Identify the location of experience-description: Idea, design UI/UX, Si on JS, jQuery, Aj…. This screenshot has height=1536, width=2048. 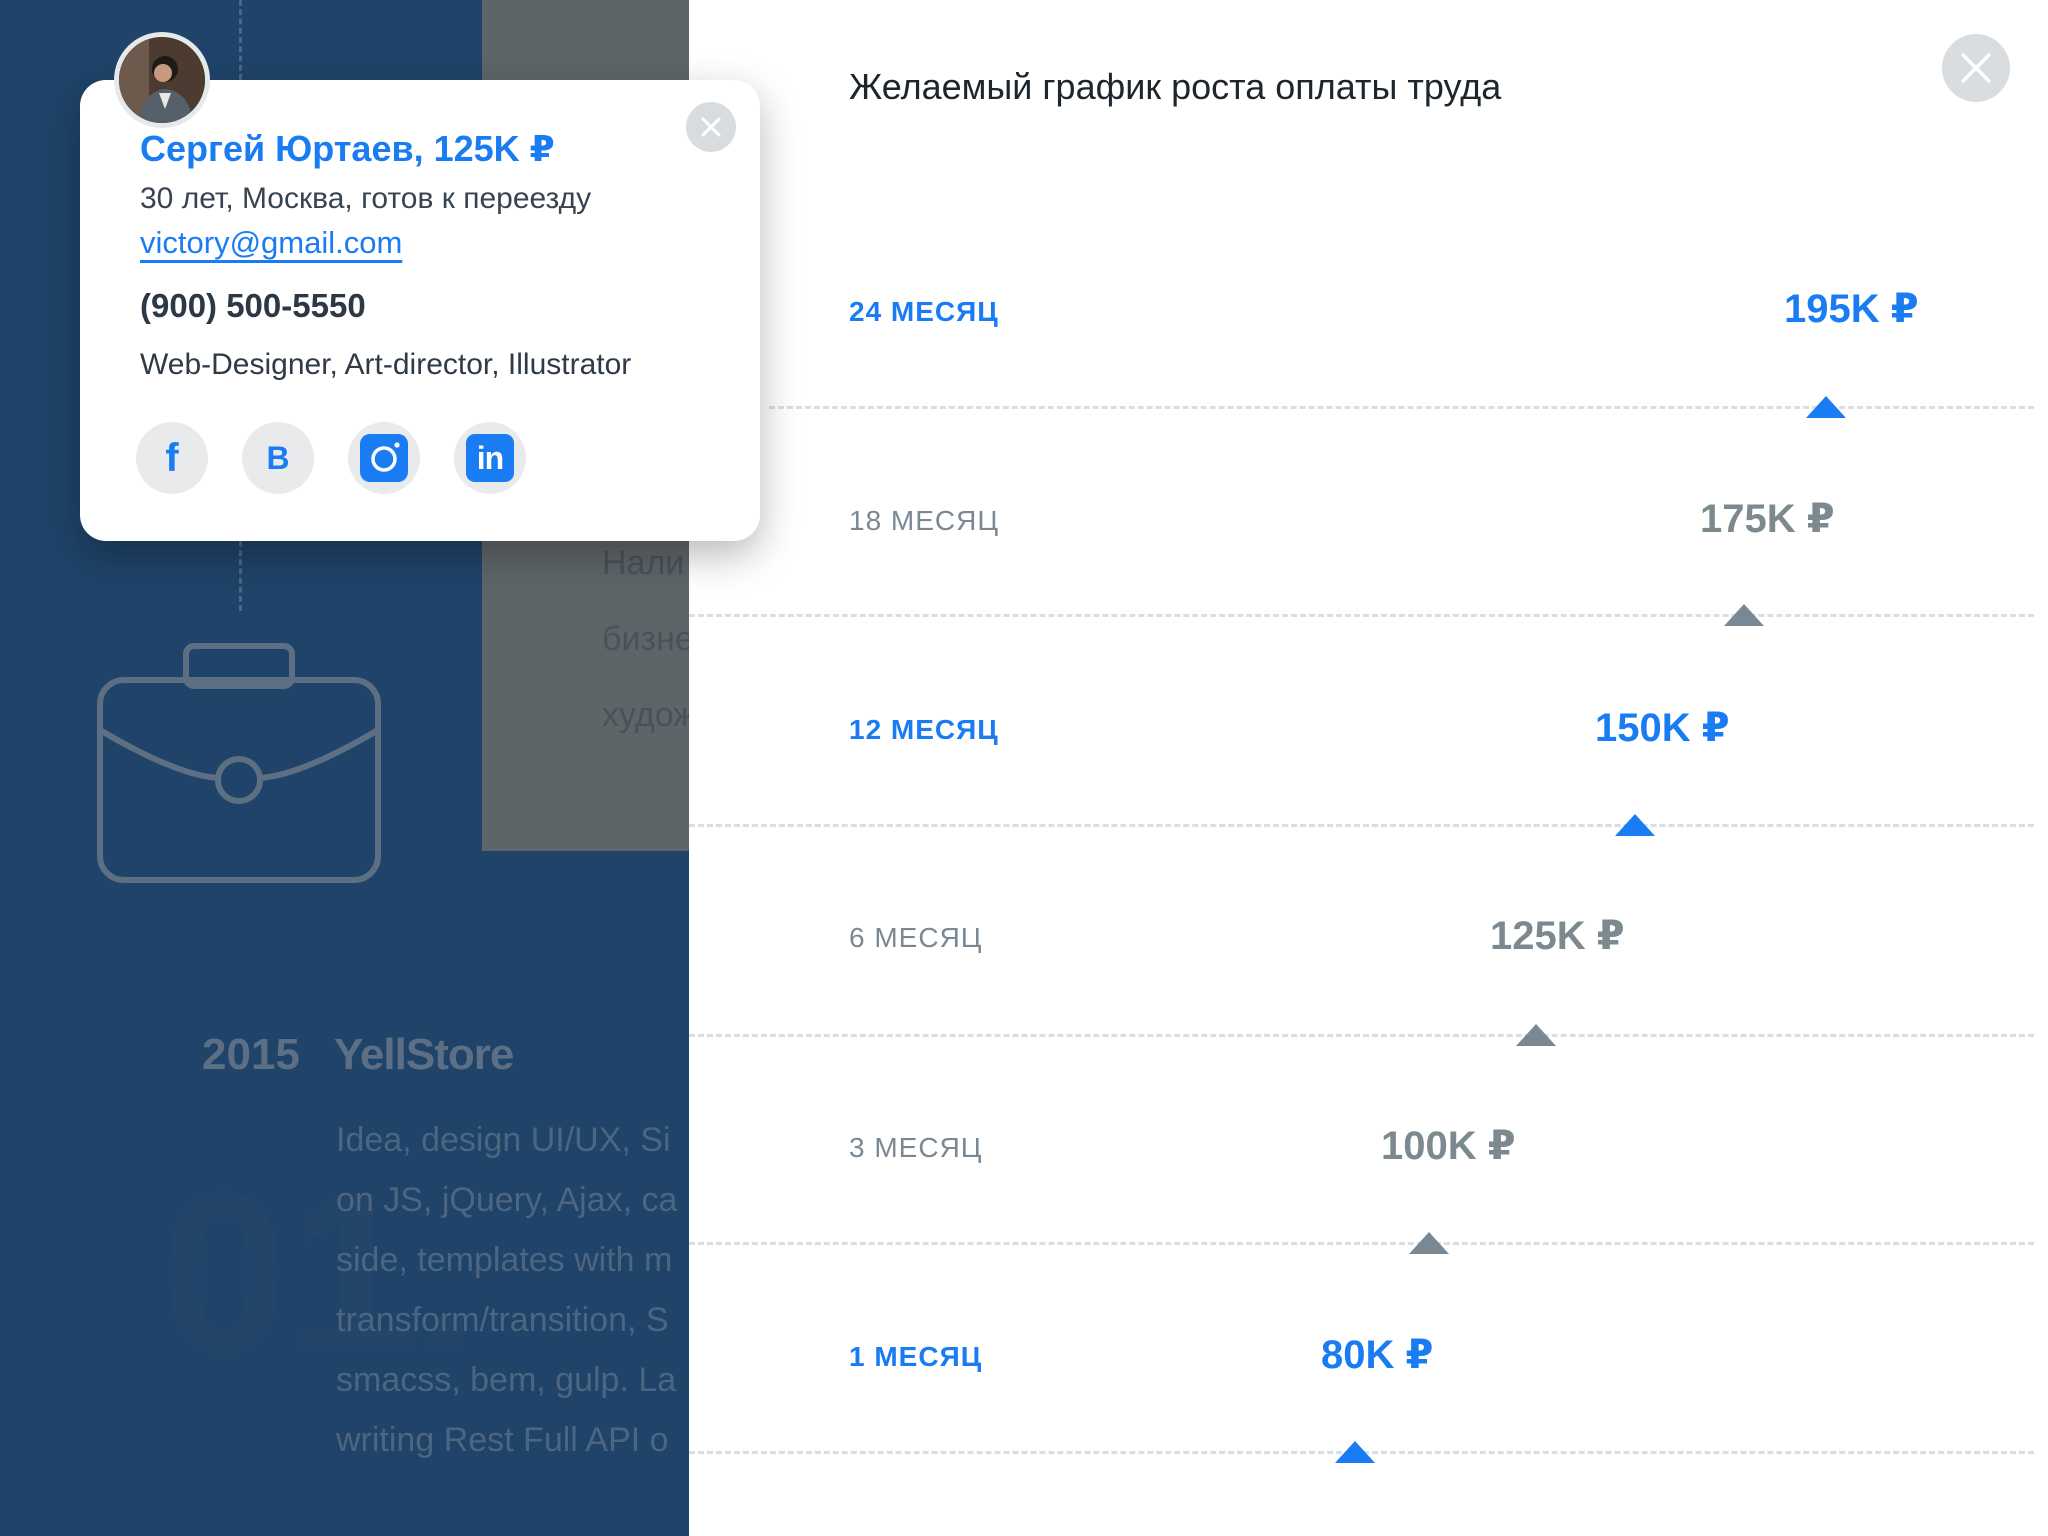
(506, 1290).